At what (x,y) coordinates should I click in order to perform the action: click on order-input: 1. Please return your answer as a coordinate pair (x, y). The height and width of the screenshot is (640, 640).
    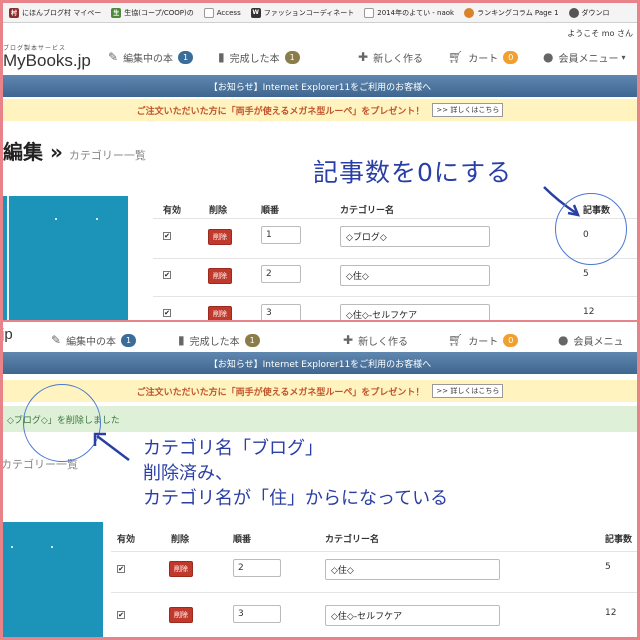
    Looking at the image, I should click on (281, 235).